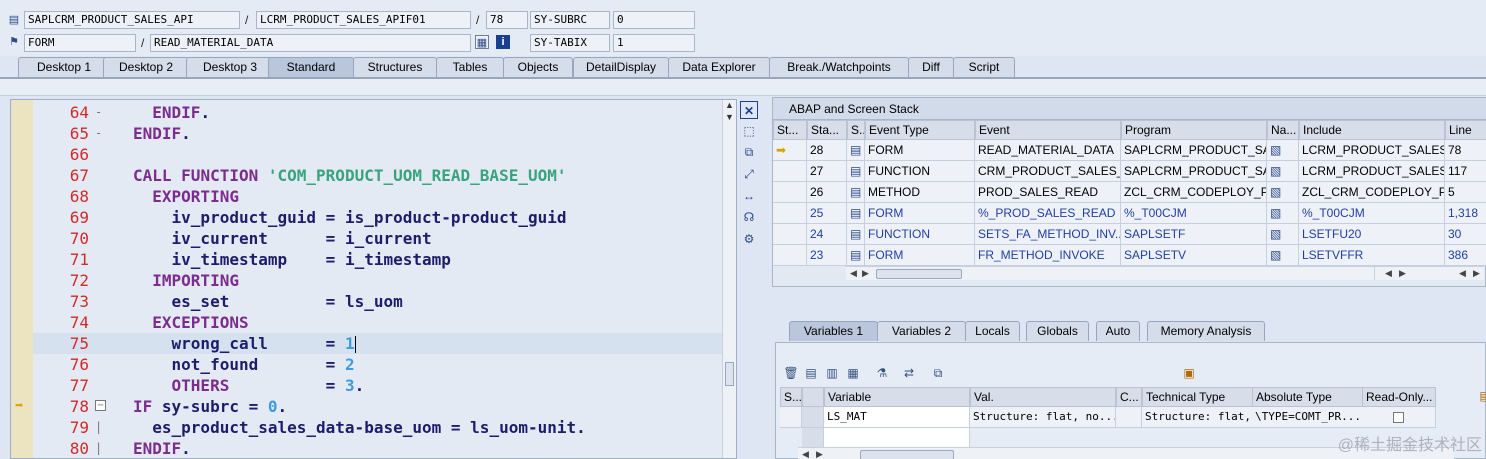  What do you see at coordinates (1465, 171) in the screenshot?
I see `stack-cell: 117` at bounding box center [1465, 171].